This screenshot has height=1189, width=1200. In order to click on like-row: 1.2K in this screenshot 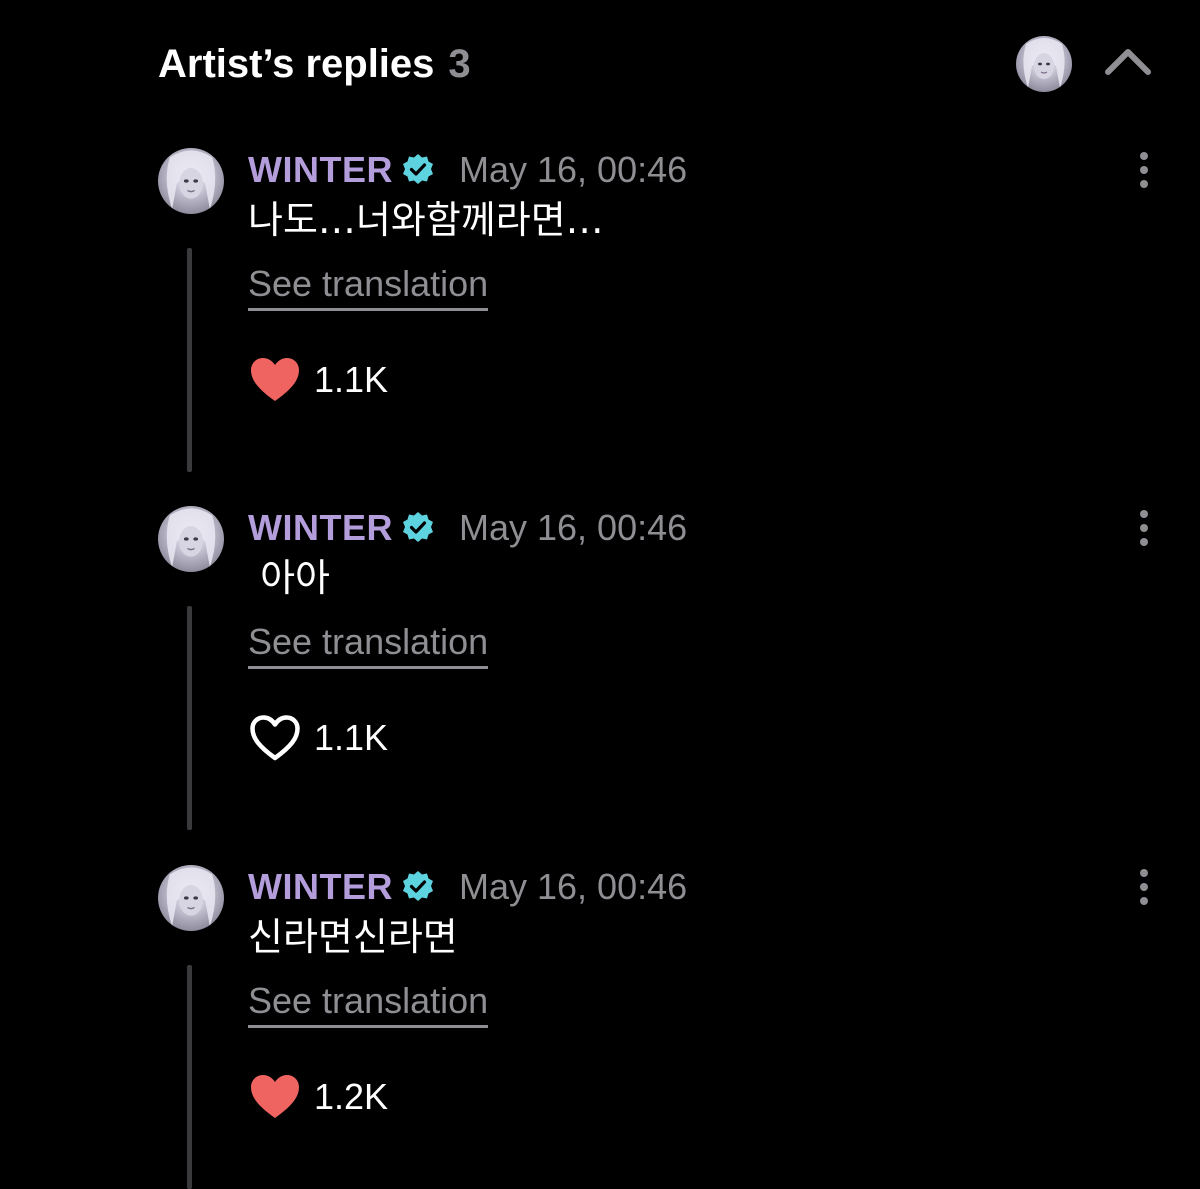, I will do `click(318, 1097)`.